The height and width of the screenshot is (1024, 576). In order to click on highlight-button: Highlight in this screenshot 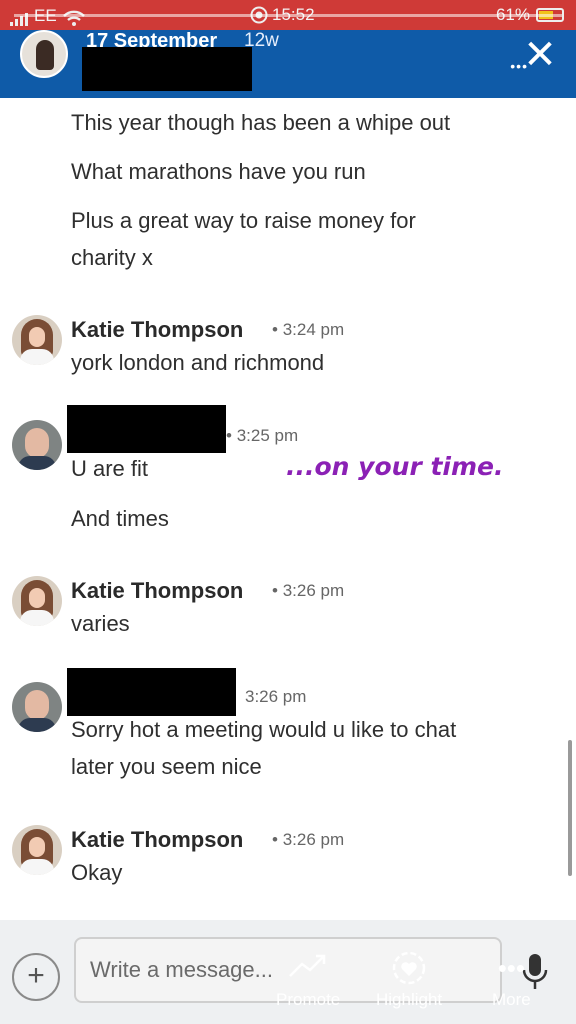, I will do `click(409, 980)`.